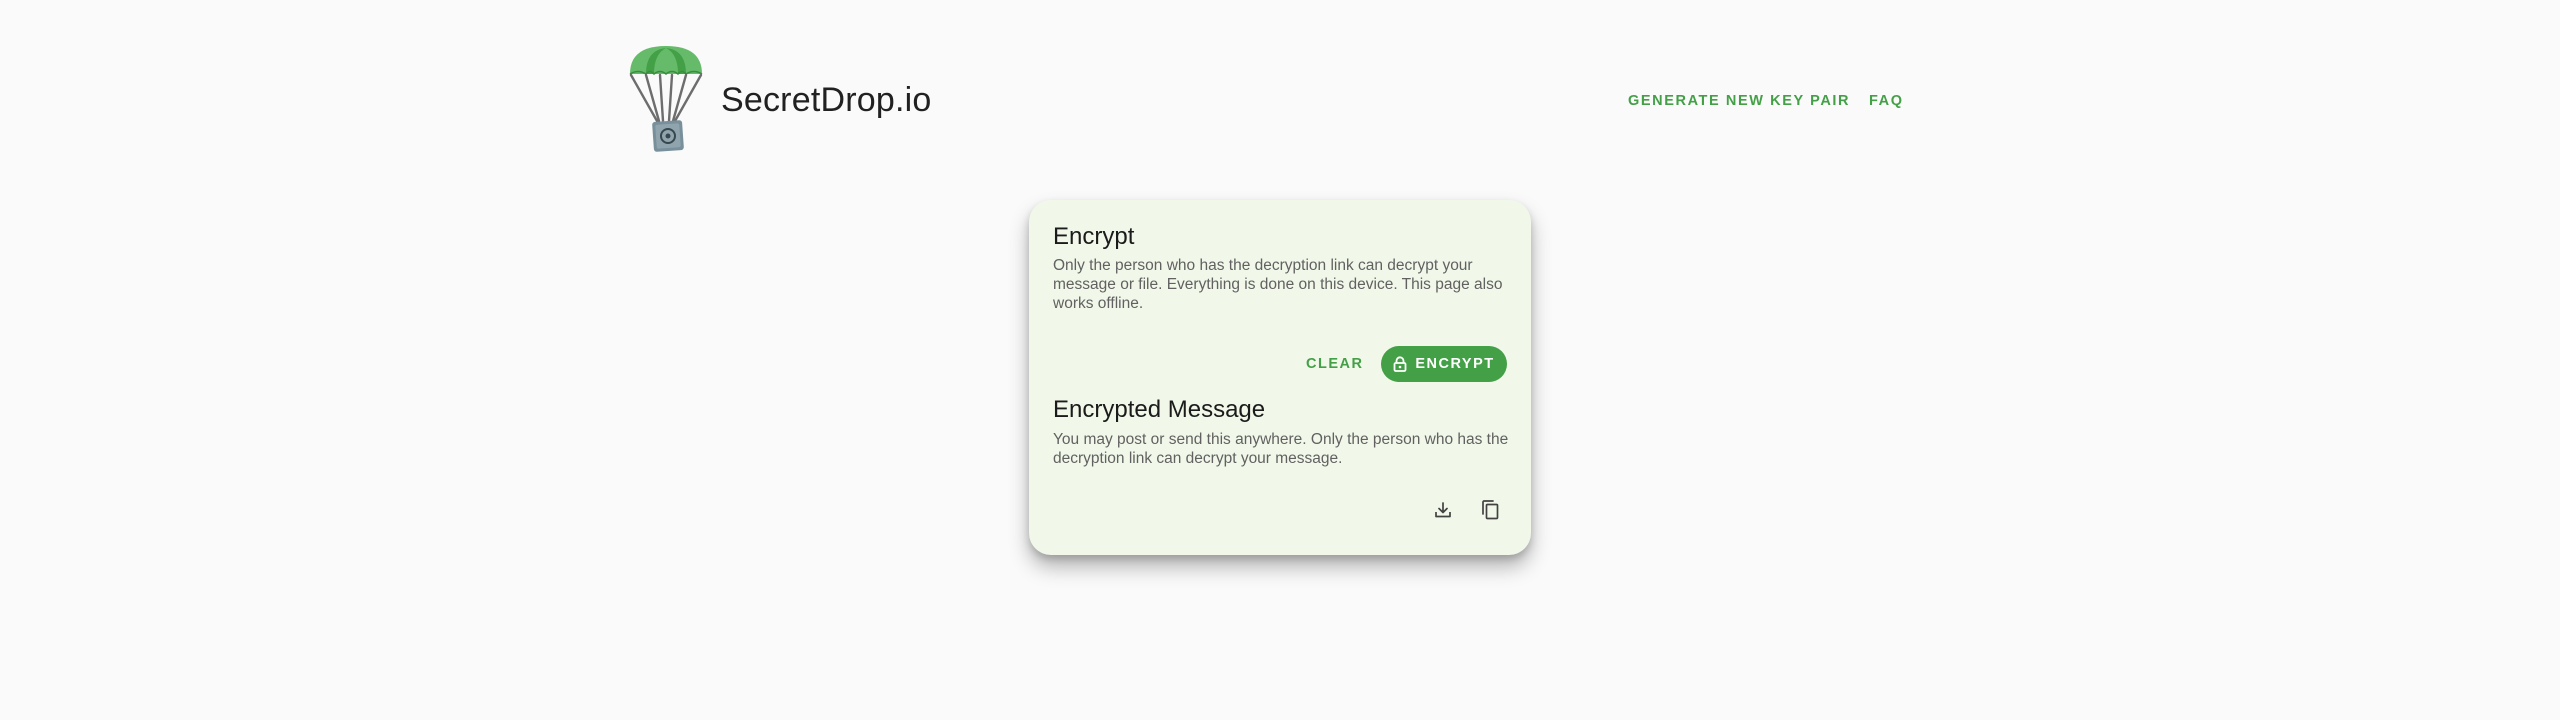 Image resolution: width=2560 pixels, height=720 pixels. Describe the element at coordinates (666, 99) in the screenshot. I see `parachute-logo-icon` at that location.